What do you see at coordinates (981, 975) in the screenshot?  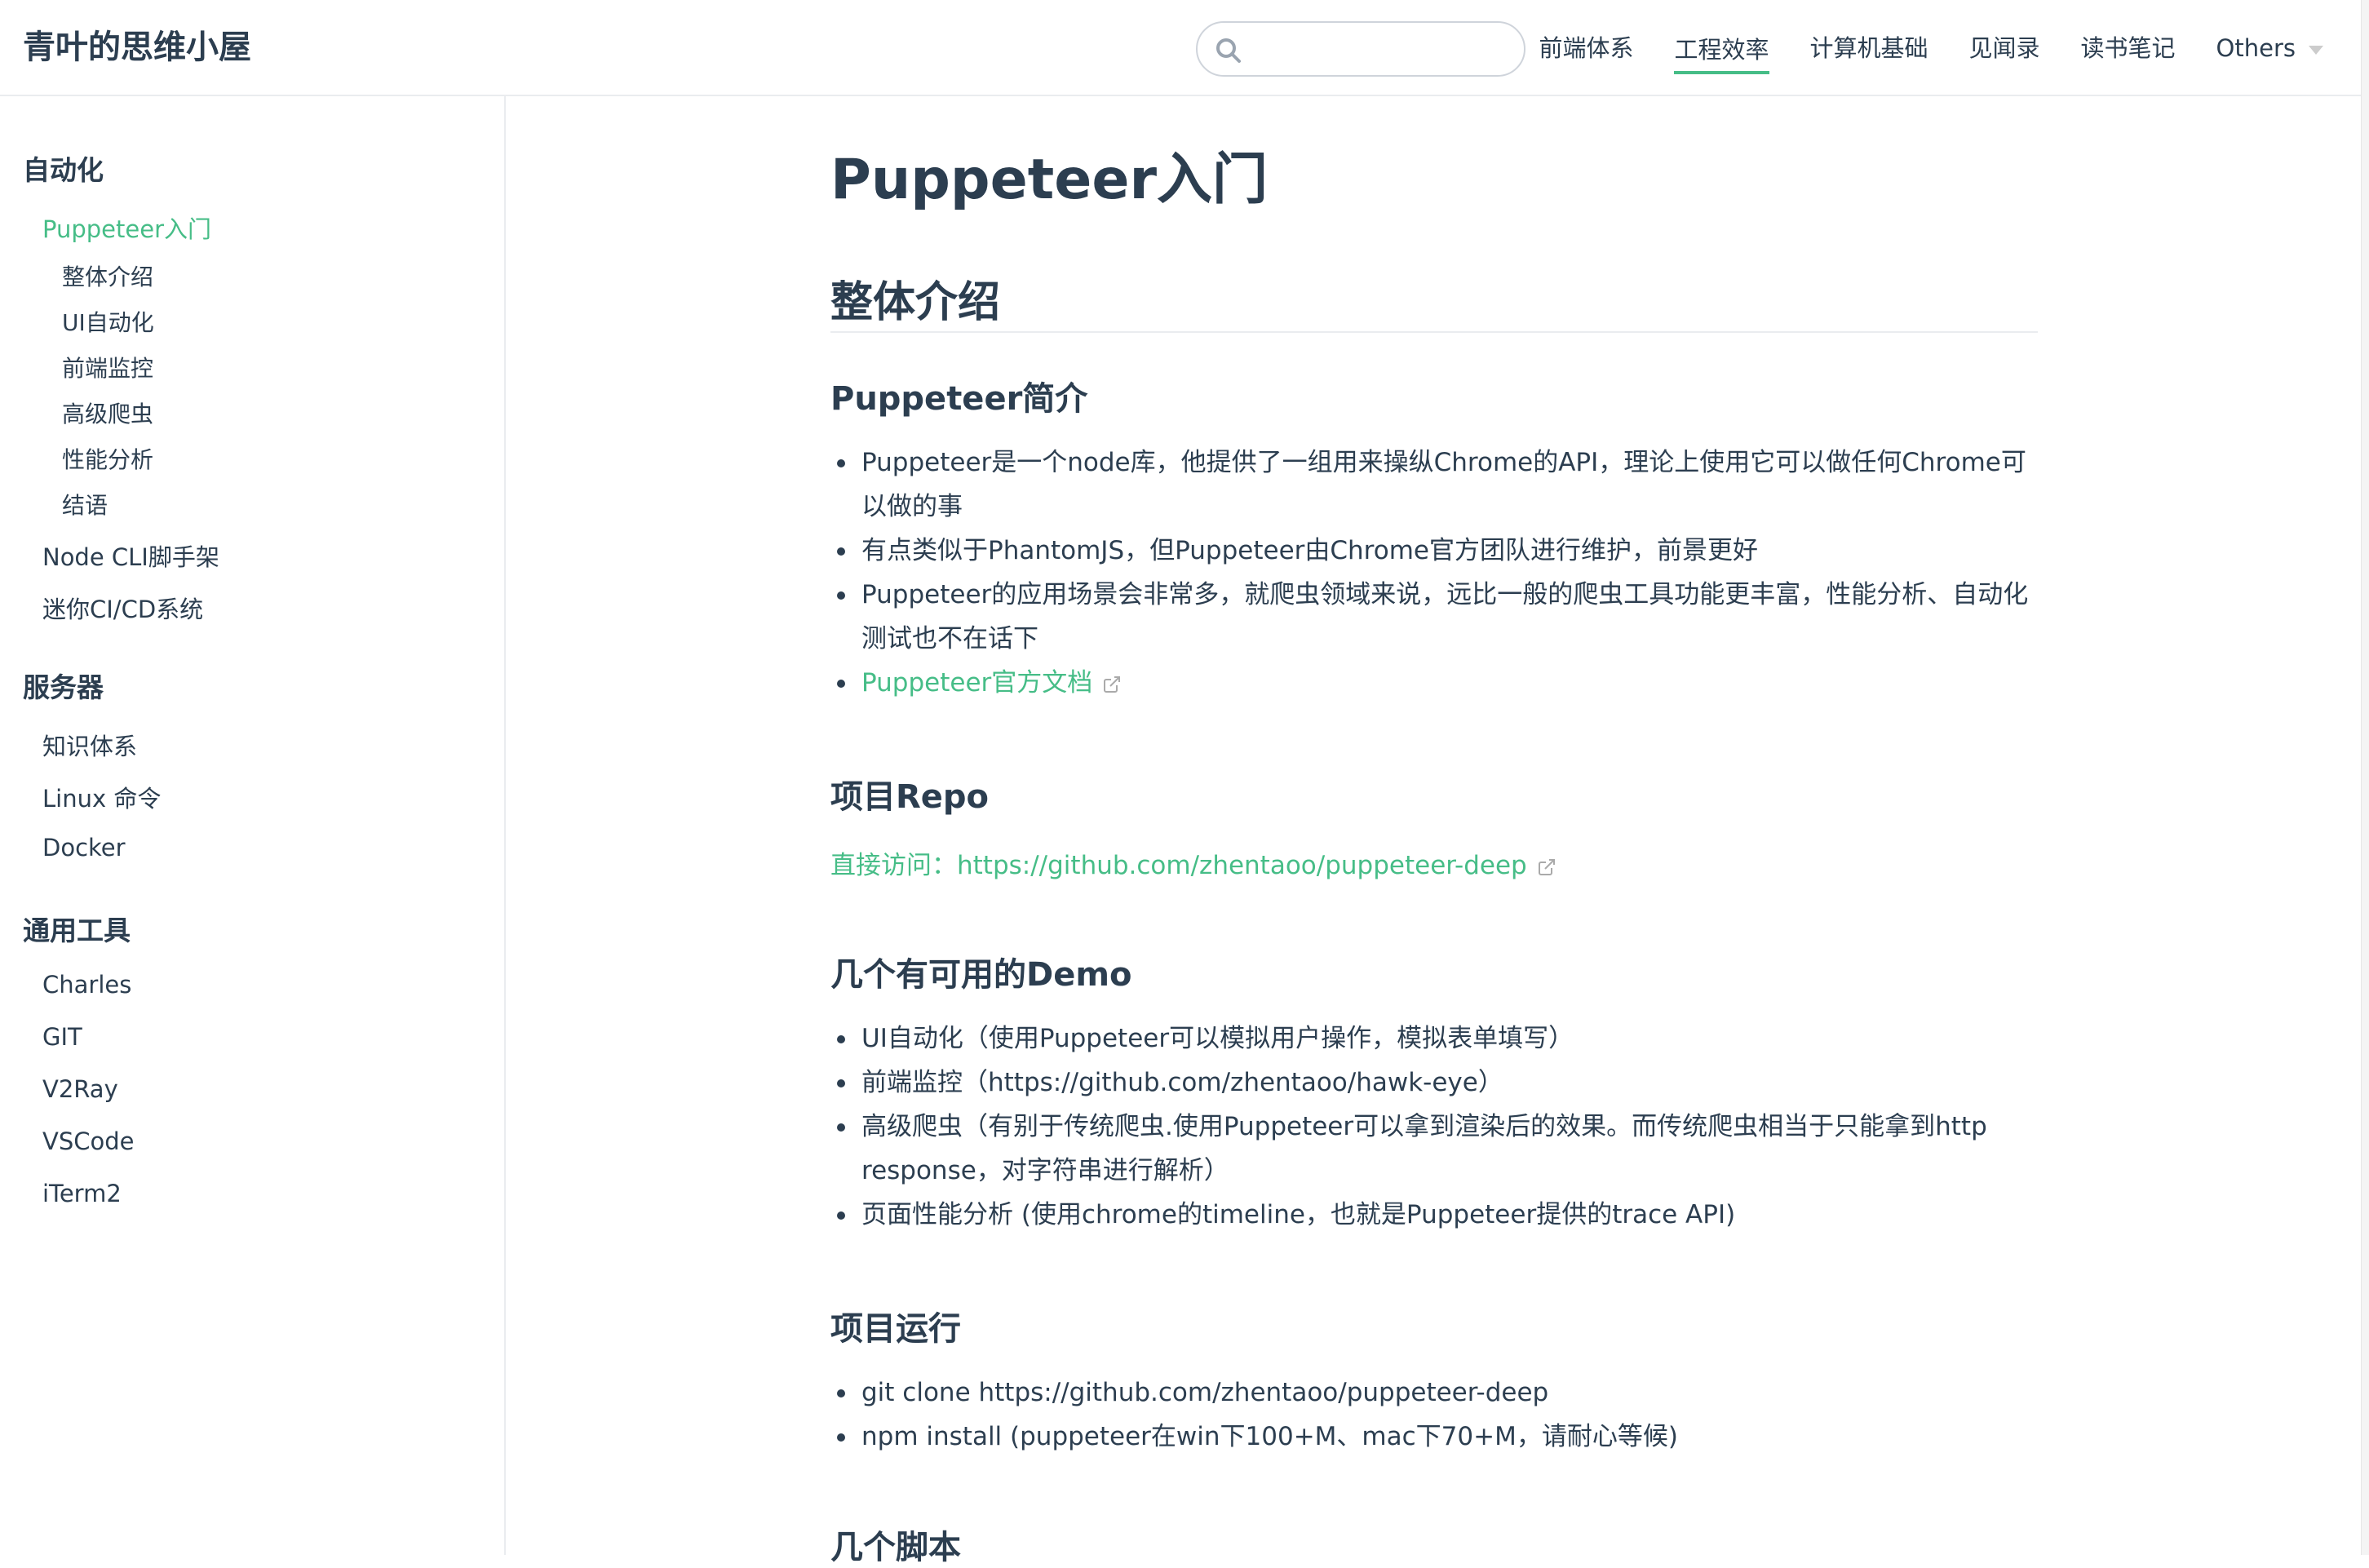 I see `heading-demos: 几个有可用的Demo` at bounding box center [981, 975].